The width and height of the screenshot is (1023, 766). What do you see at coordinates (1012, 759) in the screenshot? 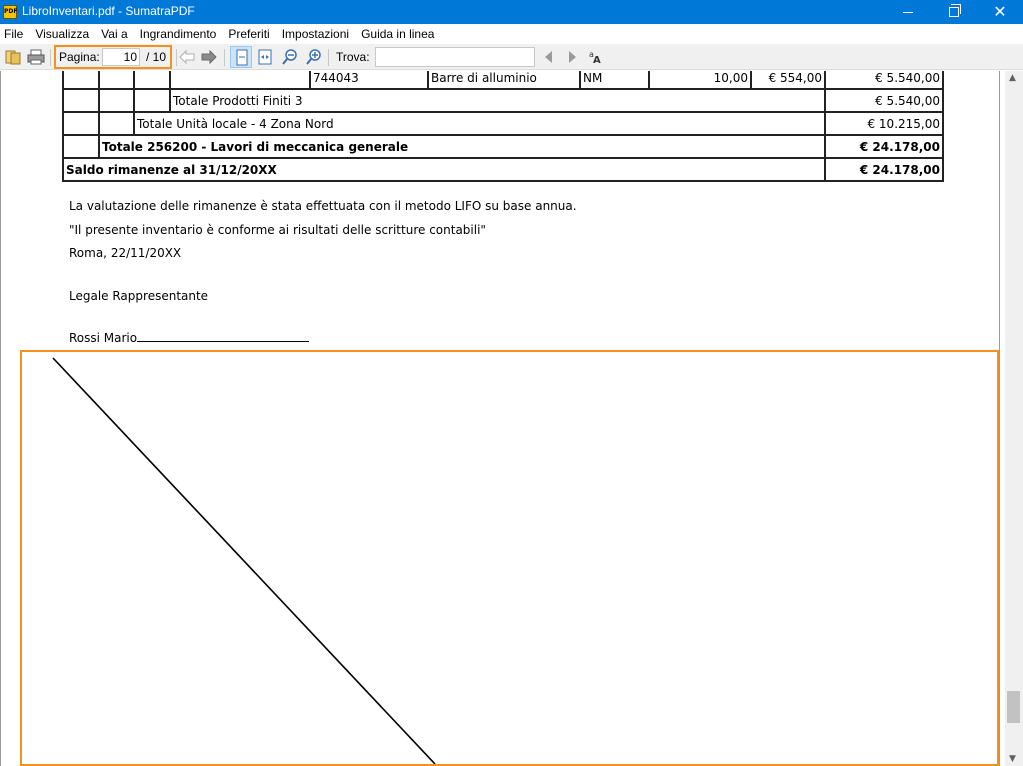
I see `scroll-down-icon: ▼` at bounding box center [1012, 759].